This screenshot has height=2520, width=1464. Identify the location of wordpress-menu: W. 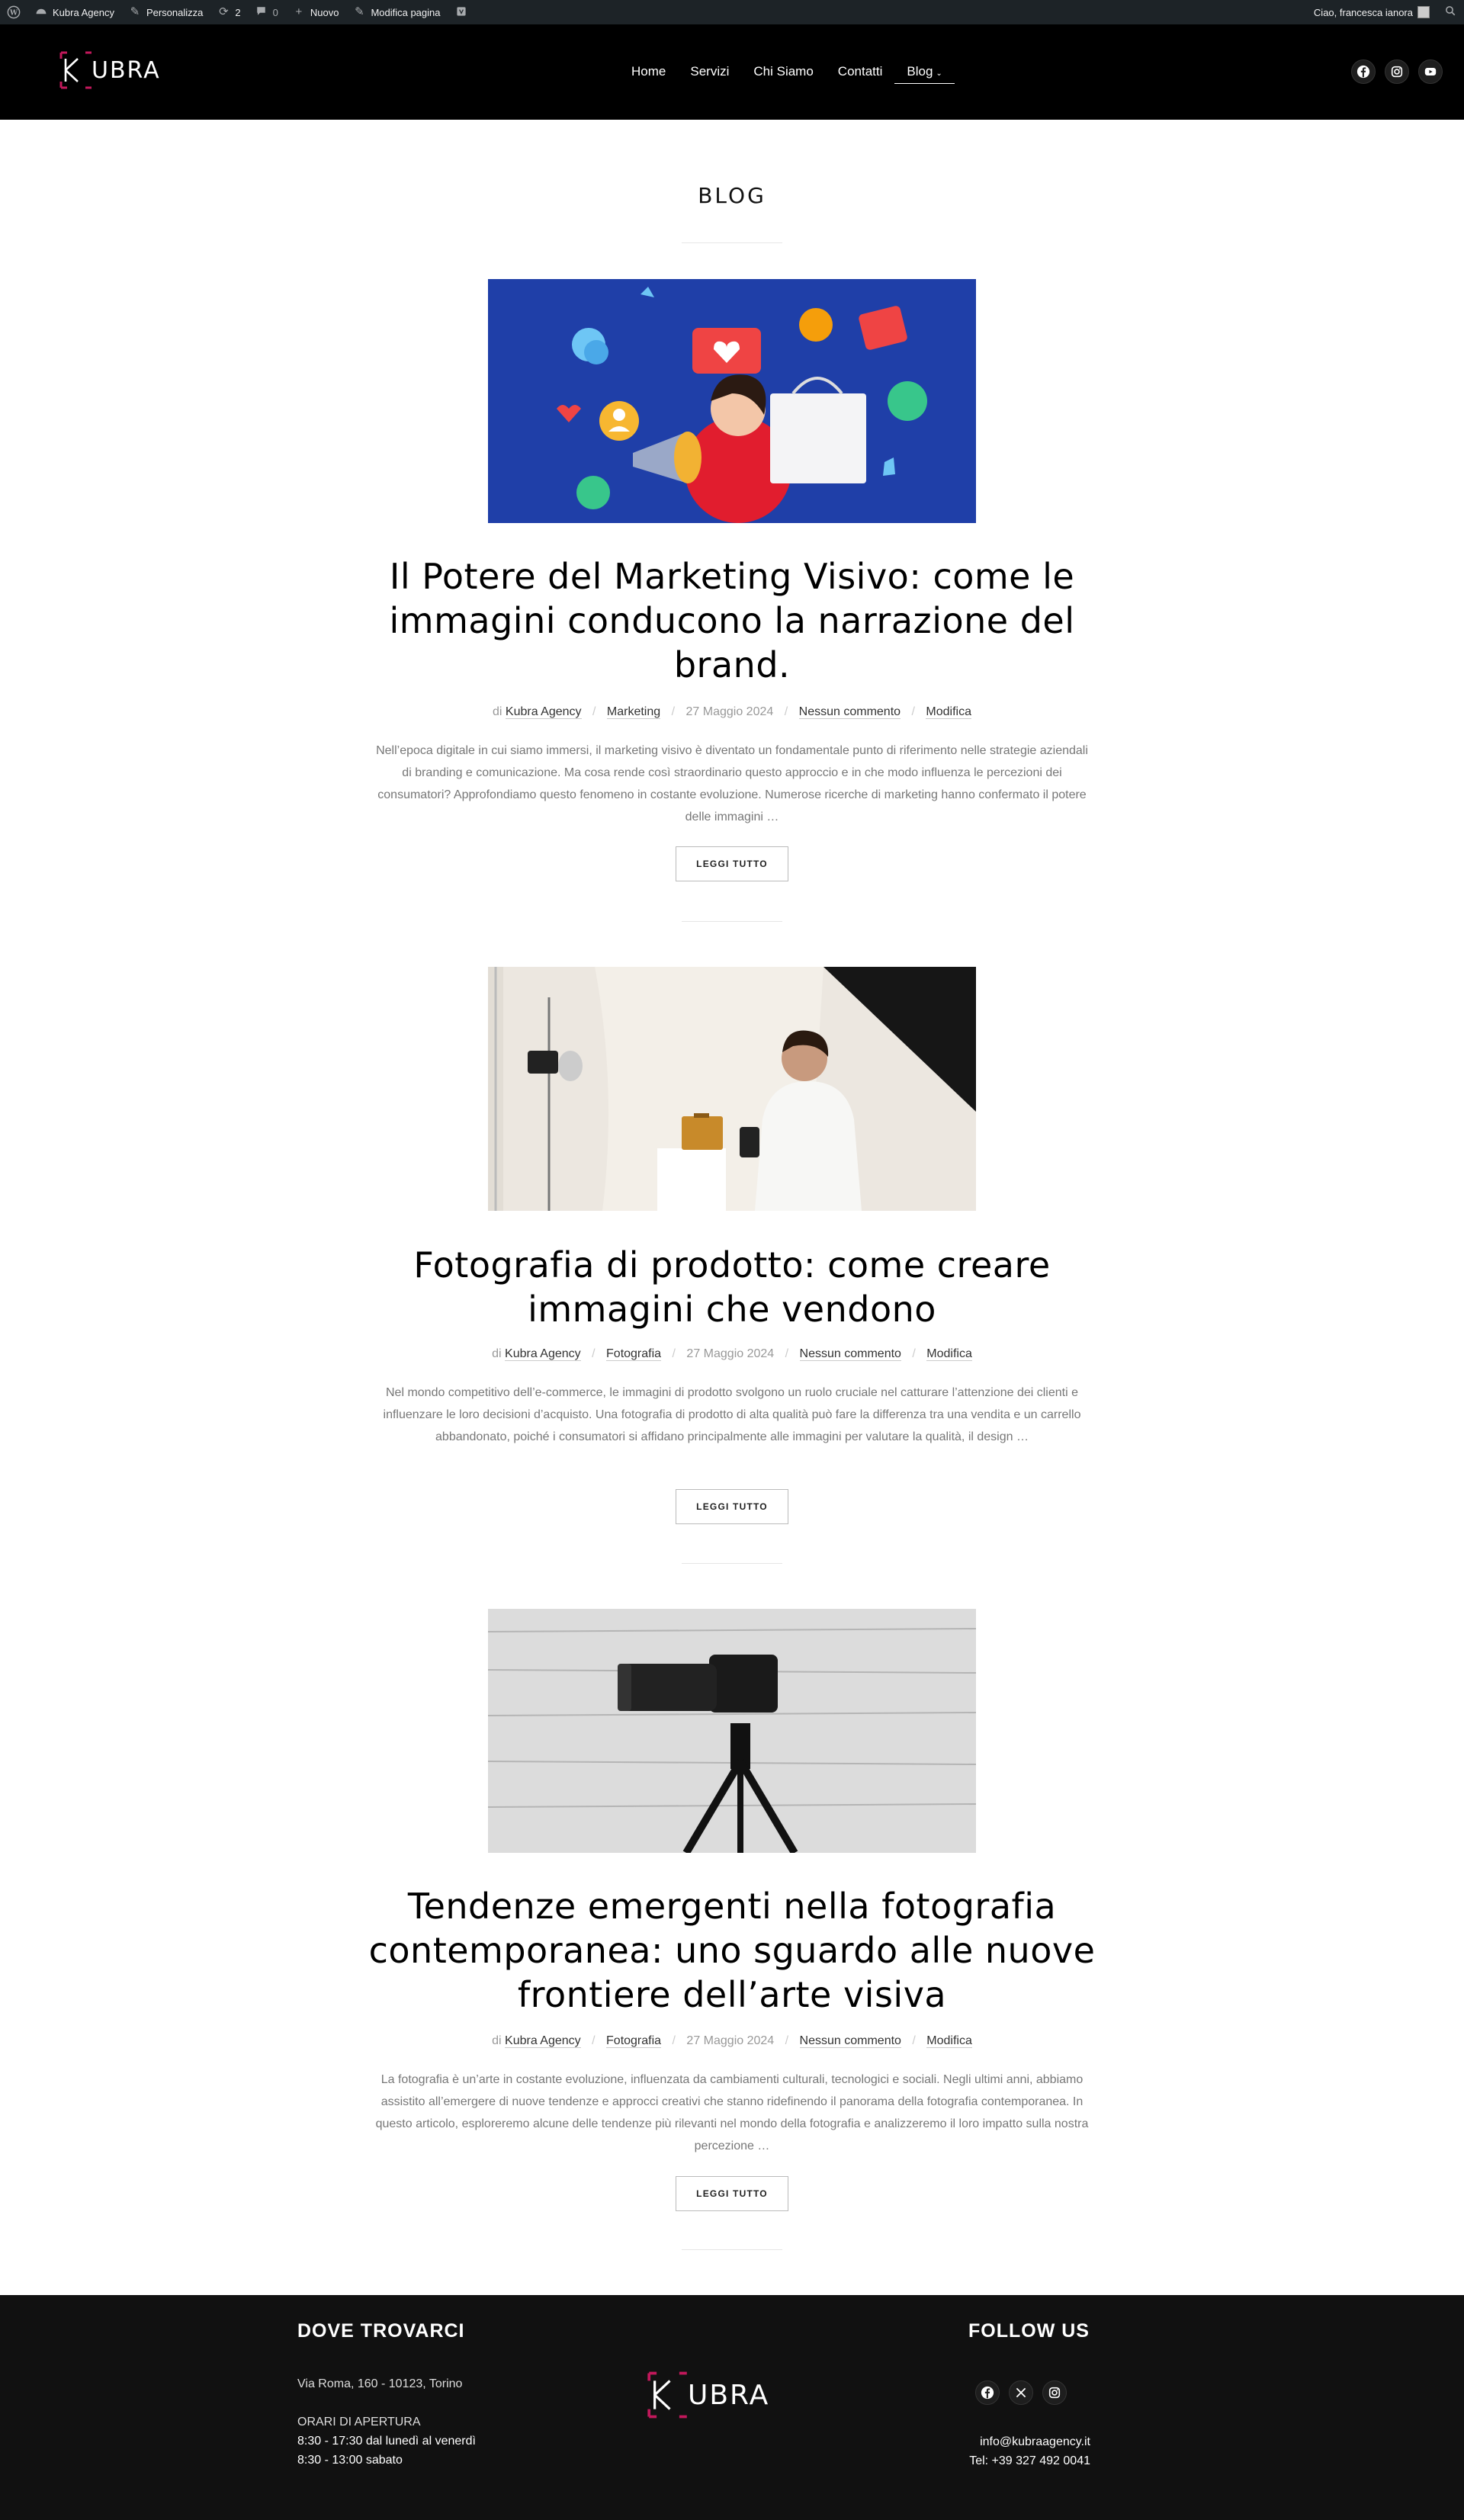
(13, 12).